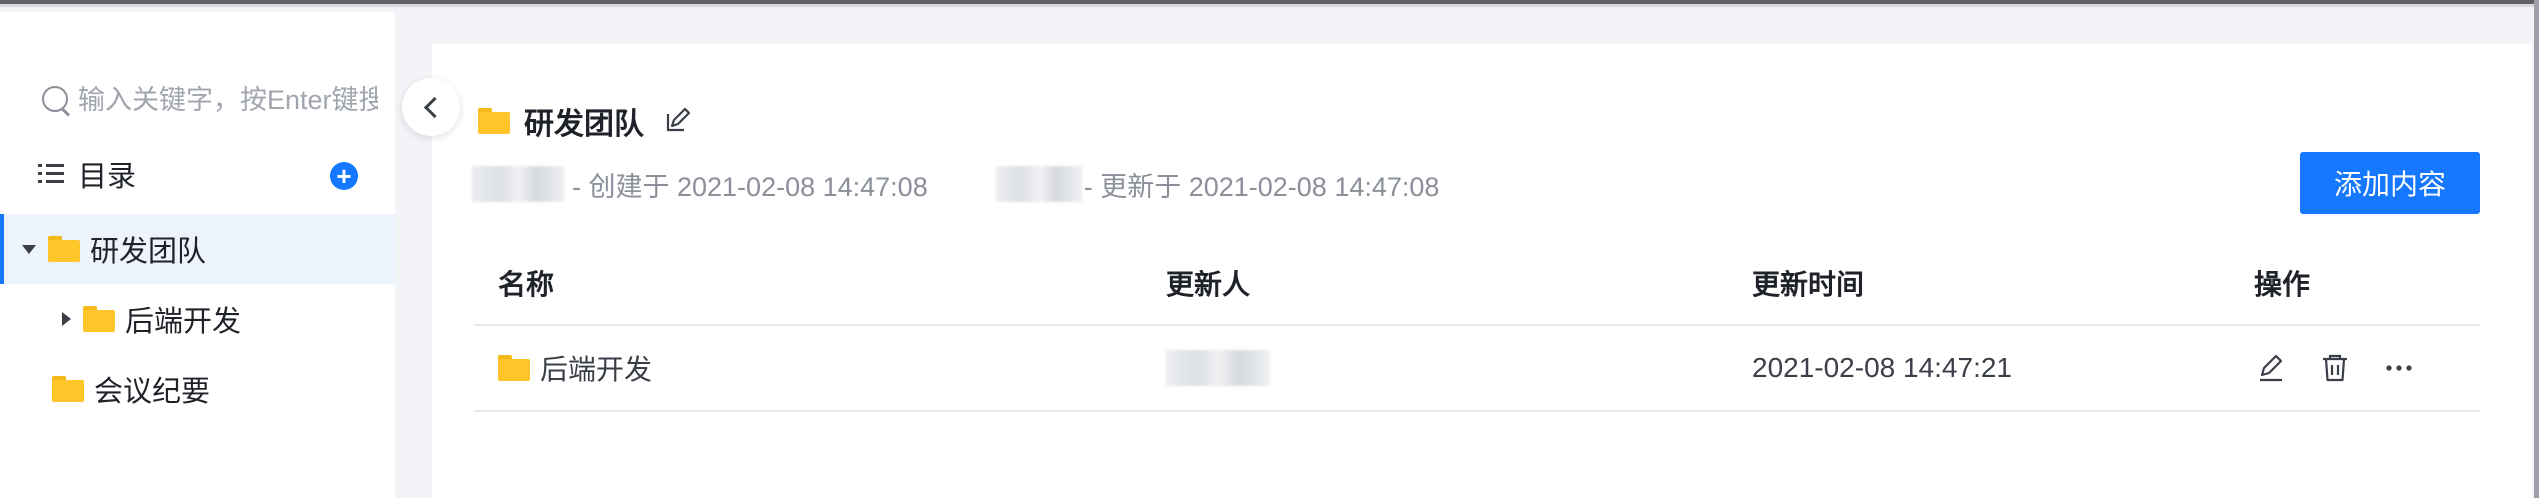 The image size is (2539, 498). I want to click on plus-icon: +, so click(344, 176).